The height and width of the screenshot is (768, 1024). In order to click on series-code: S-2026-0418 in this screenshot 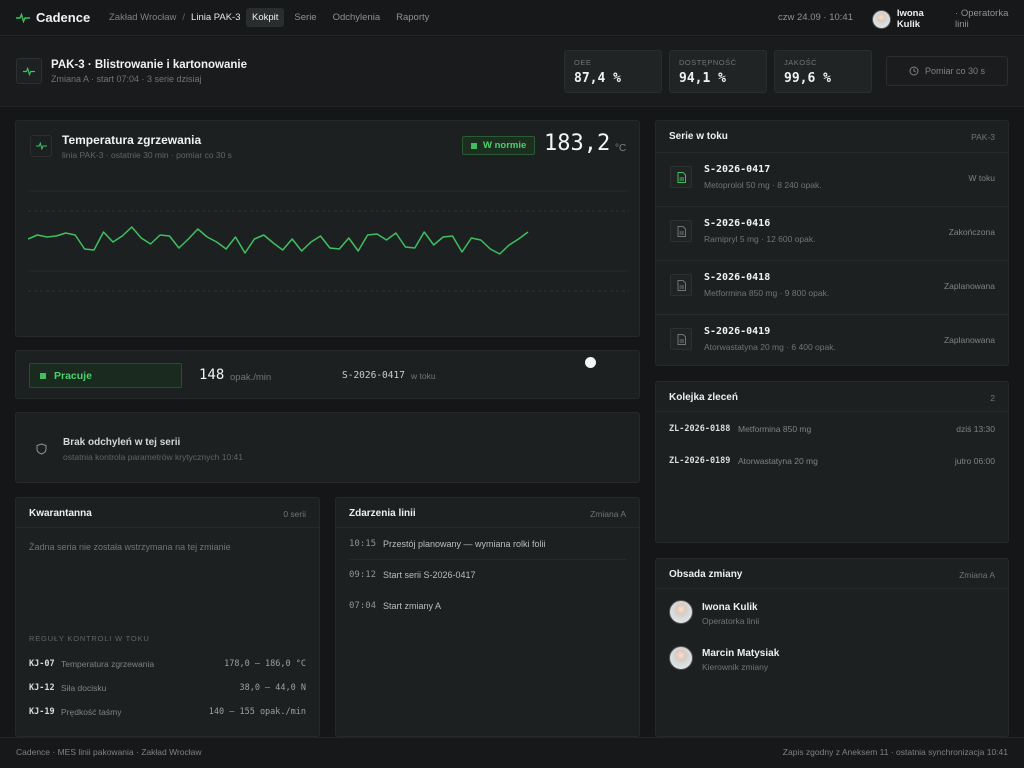, I will do `click(737, 277)`.